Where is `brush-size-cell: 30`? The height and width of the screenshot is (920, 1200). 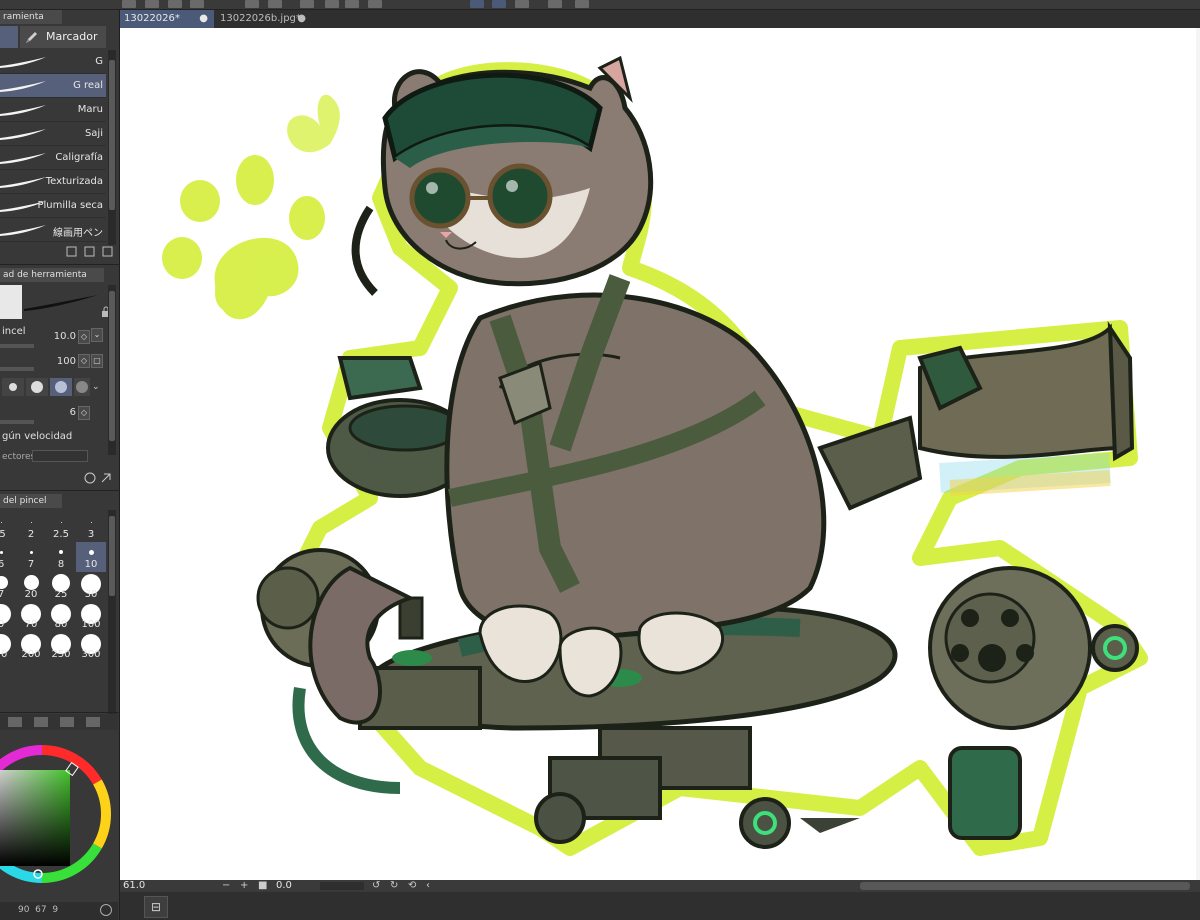
brush-size-cell: 30 is located at coordinates (91, 587).